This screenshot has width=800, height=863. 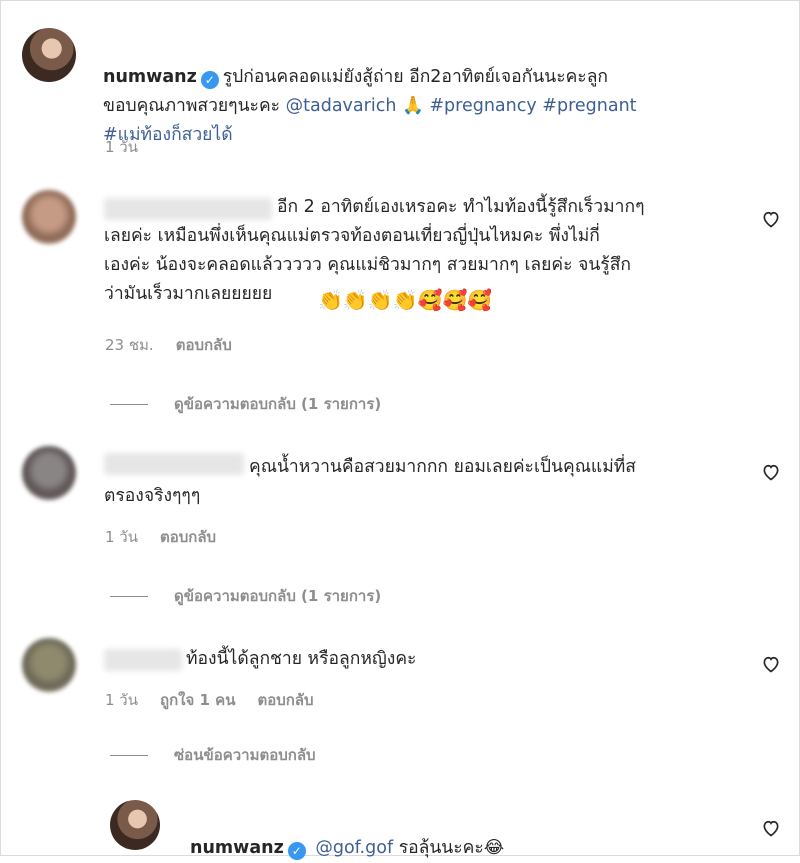 I want to click on comment-emojis: 👏👏👏👏🥰🥰🥰, so click(x=405, y=300).